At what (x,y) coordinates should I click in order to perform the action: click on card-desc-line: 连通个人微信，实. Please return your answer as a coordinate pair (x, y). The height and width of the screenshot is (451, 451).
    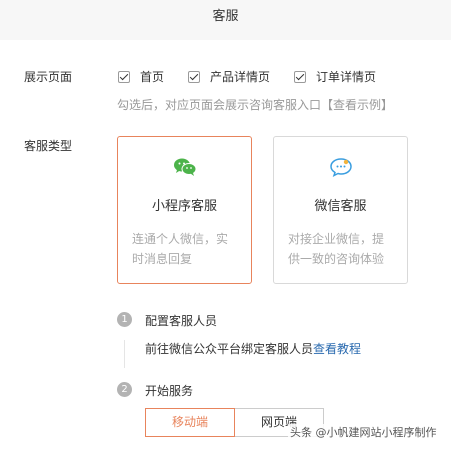
    Looking at the image, I should click on (180, 239).